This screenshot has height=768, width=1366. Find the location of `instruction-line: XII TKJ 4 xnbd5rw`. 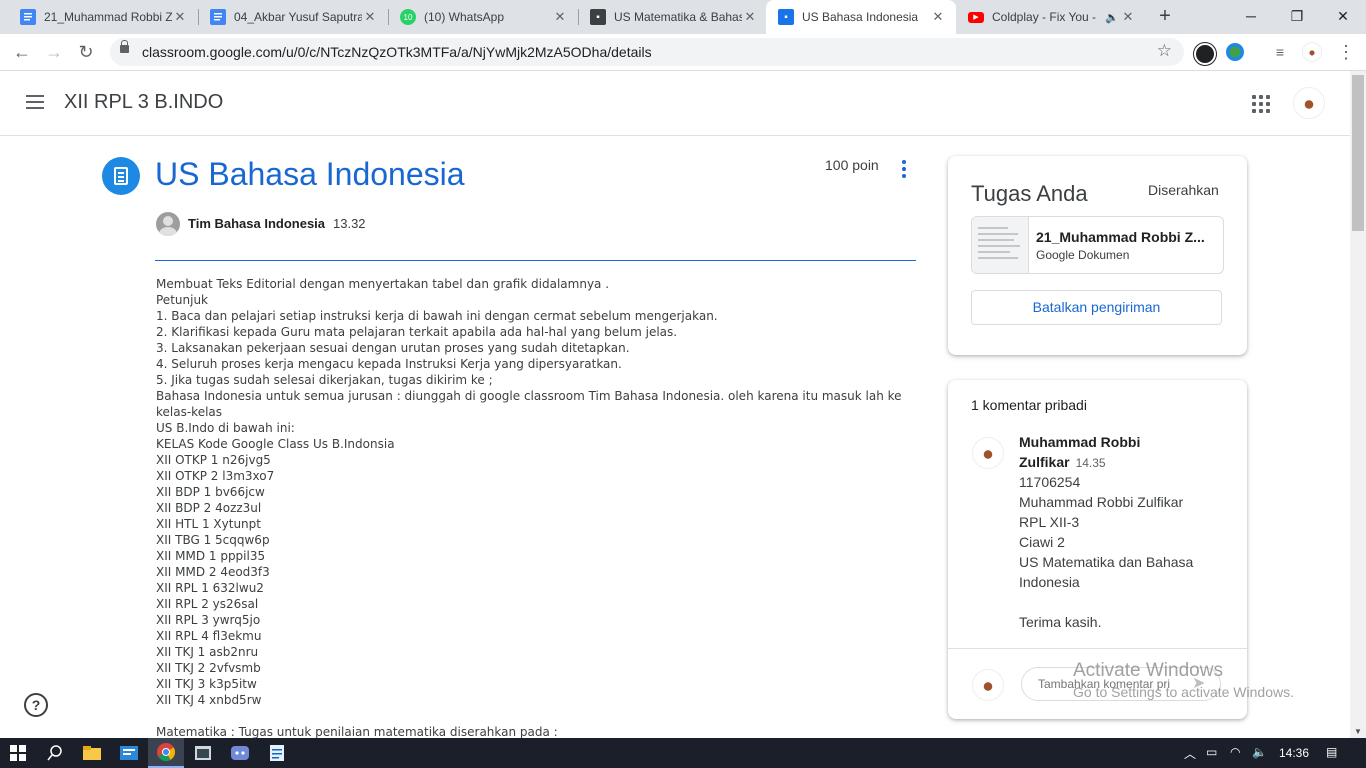

instruction-line: XII TKJ 4 xnbd5rw is located at coordinates (209, 700).